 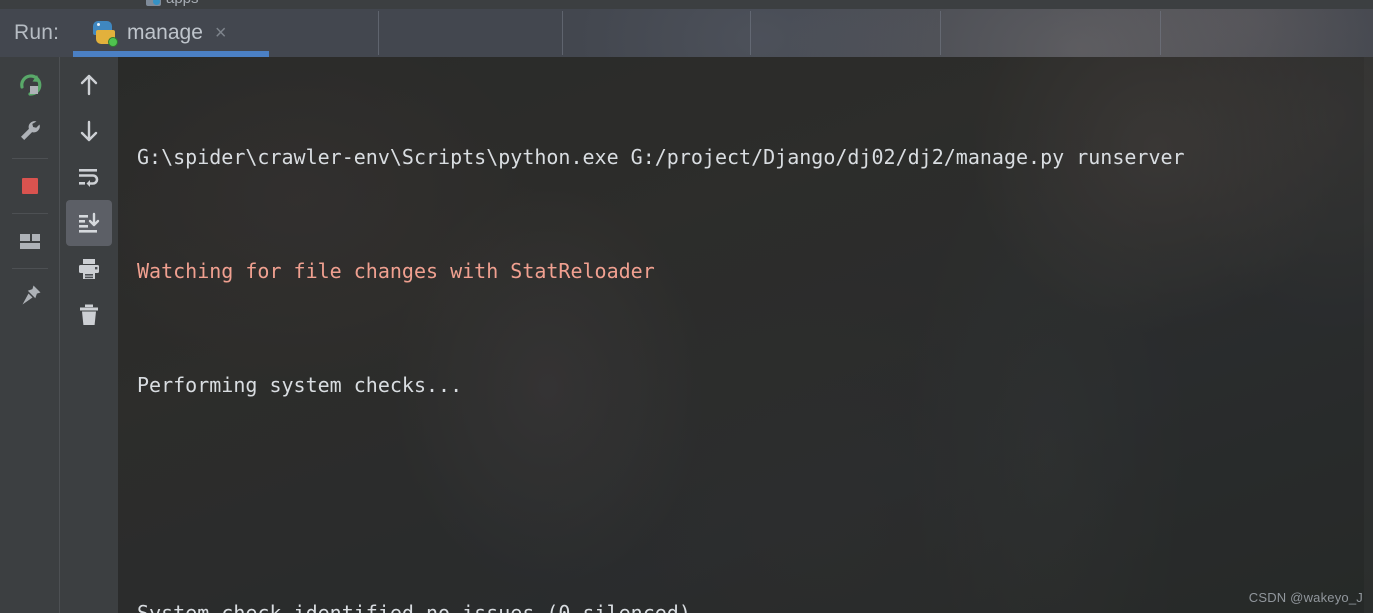 I want to click on module-icon, so click(x=153, y=3).